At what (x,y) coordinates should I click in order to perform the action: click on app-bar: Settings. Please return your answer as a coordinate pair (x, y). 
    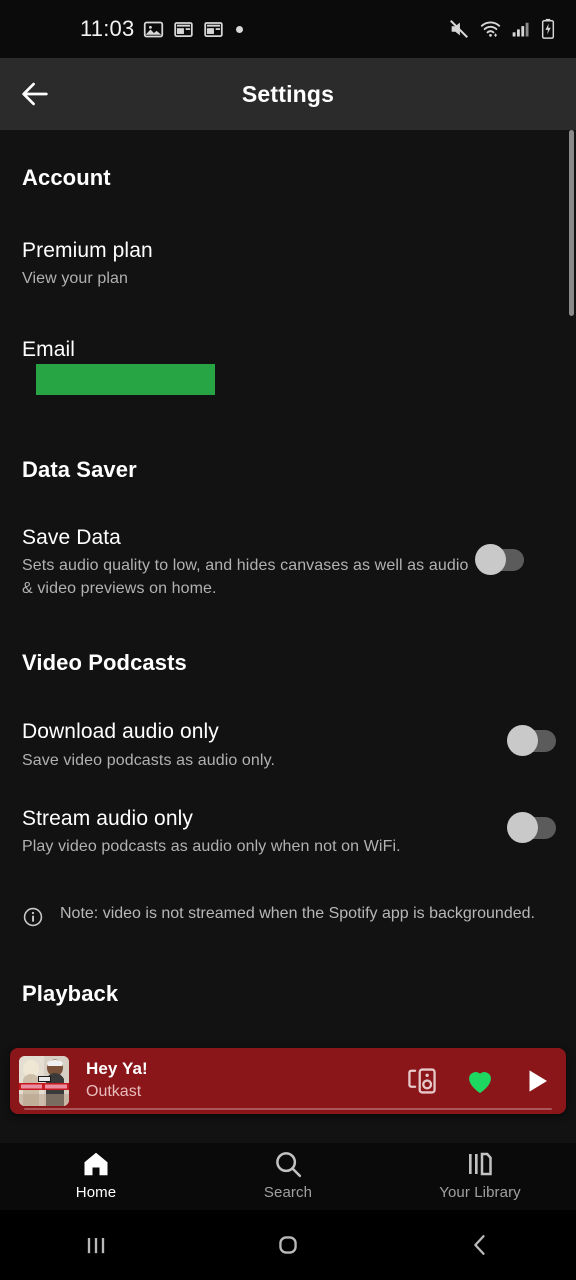
    Looking at the image, I should click on (288, 94).